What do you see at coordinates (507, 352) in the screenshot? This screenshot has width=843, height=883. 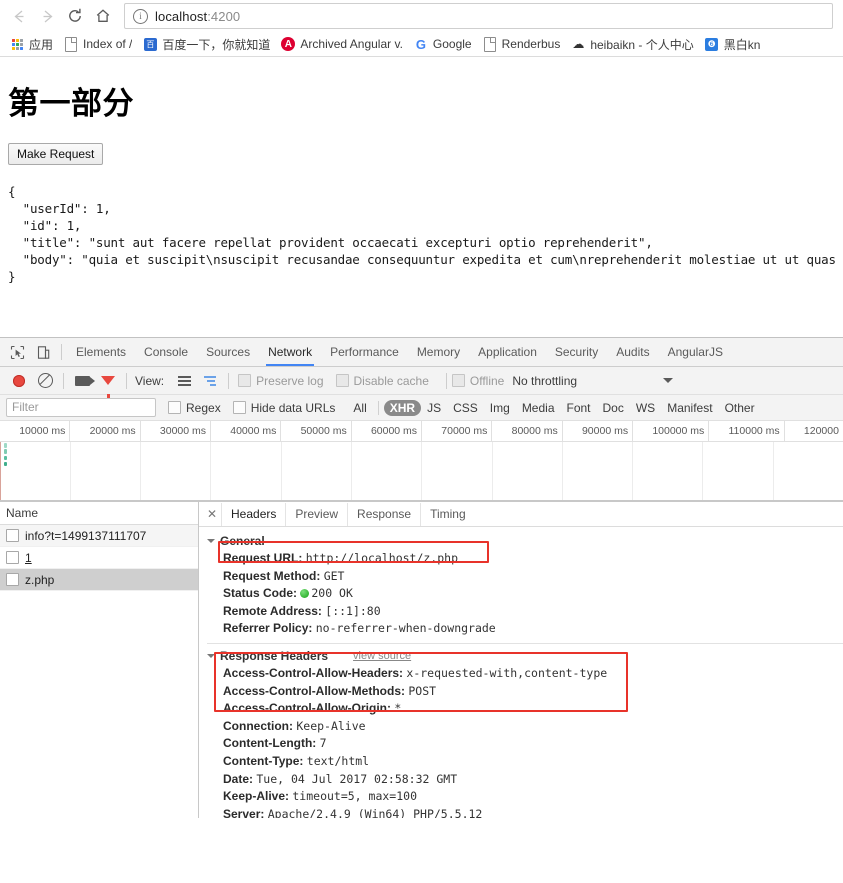 I see `tab-application: Application` at bounding box center [507, 352].